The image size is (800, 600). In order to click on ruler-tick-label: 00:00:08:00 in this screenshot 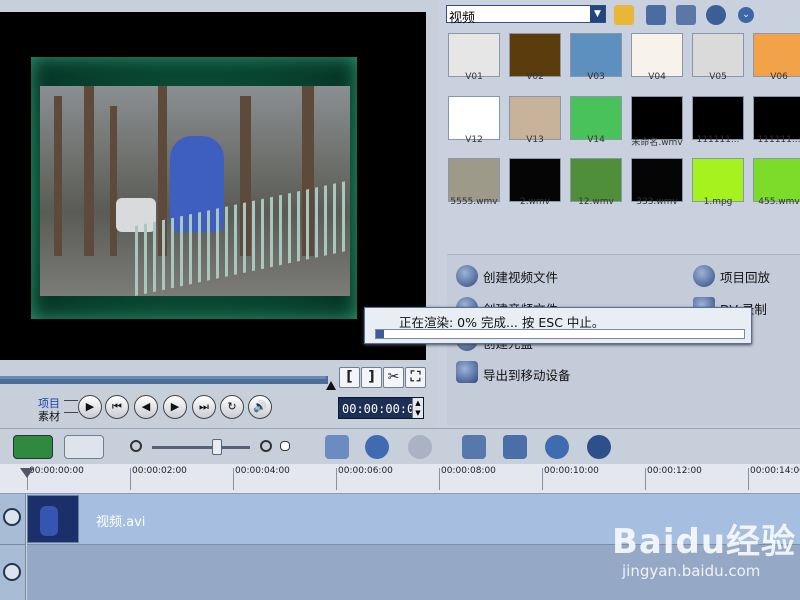, I will do `click(468, 471)`.